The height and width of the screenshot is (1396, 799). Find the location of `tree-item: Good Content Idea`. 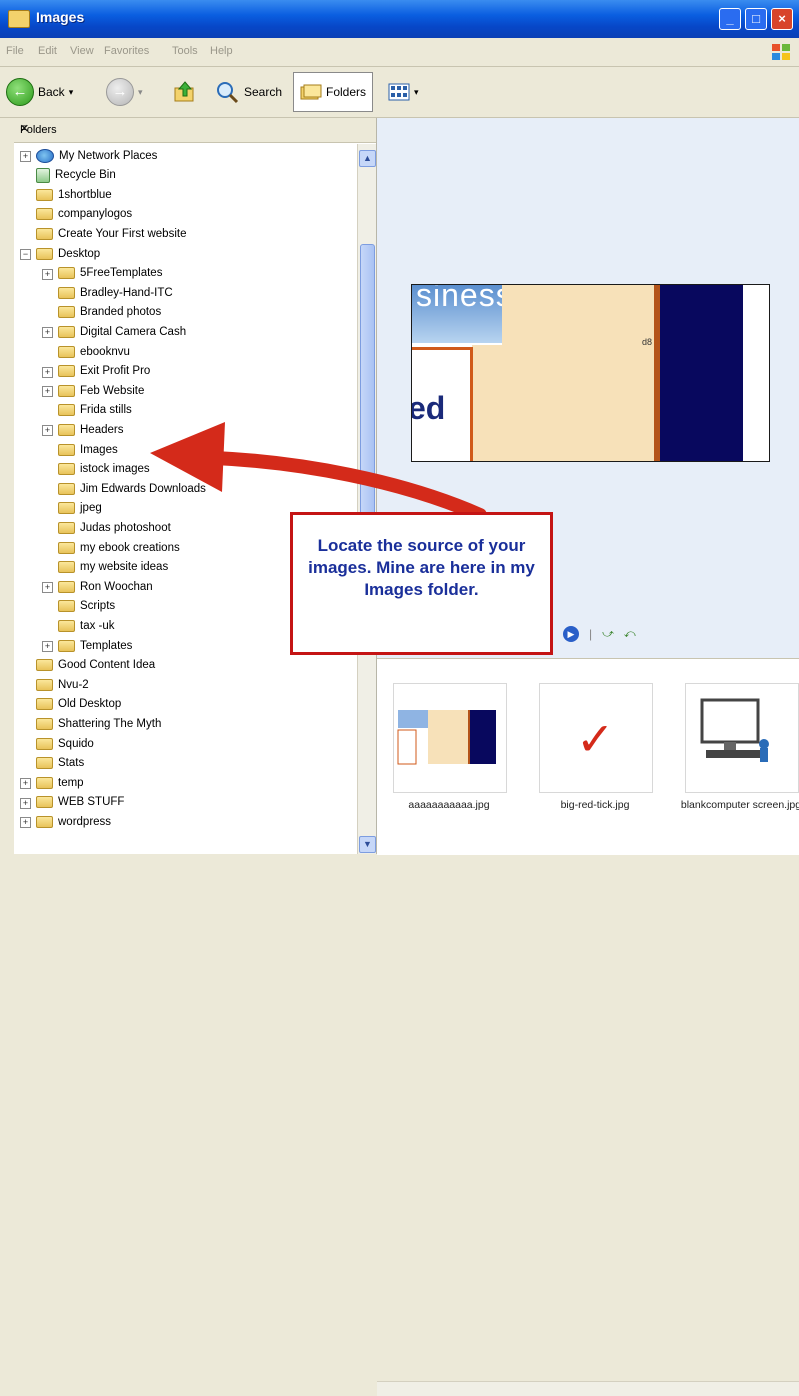

tree-item: Good Content Idea is located at coordinates (95, 665).